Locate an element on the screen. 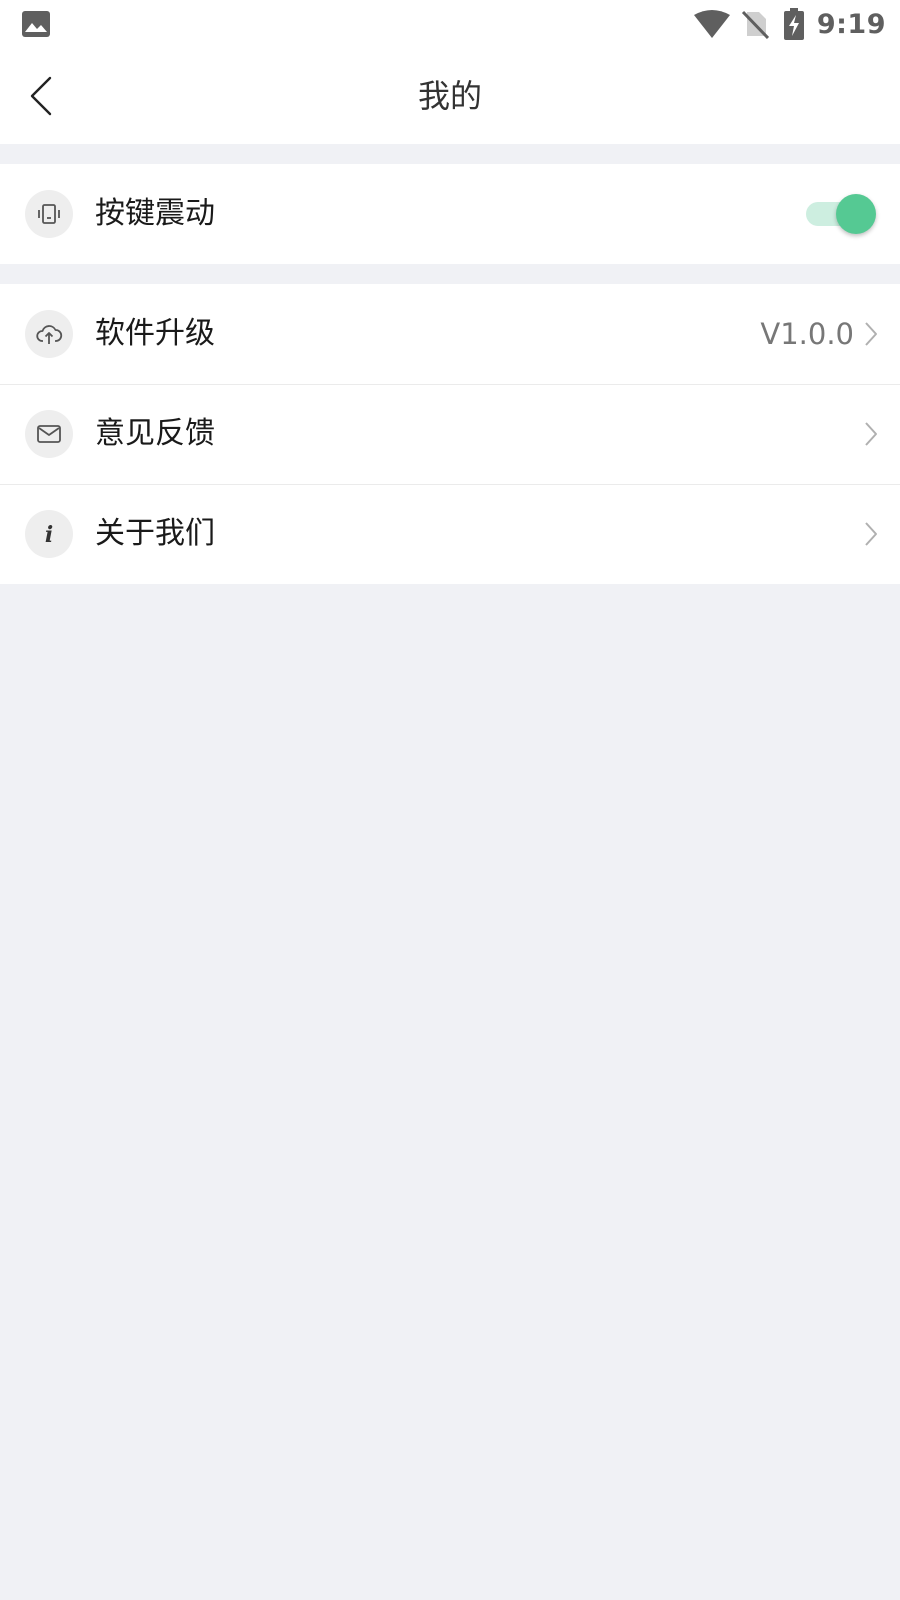 The width and height of the screenshot is (900, 1600). menu-item-about-us: i 关于我们 is located at coordinates (450, 534).